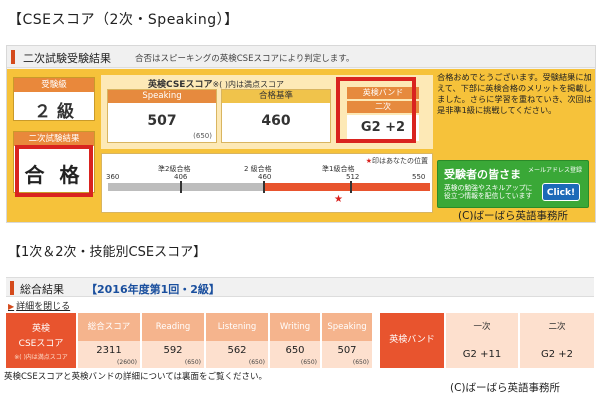 The width and height of the screenshot is (600, 413). What do you see at coordinates (186, 187) in the screenshot?
I see `scale-track-below` at bounding box center [186, 187].